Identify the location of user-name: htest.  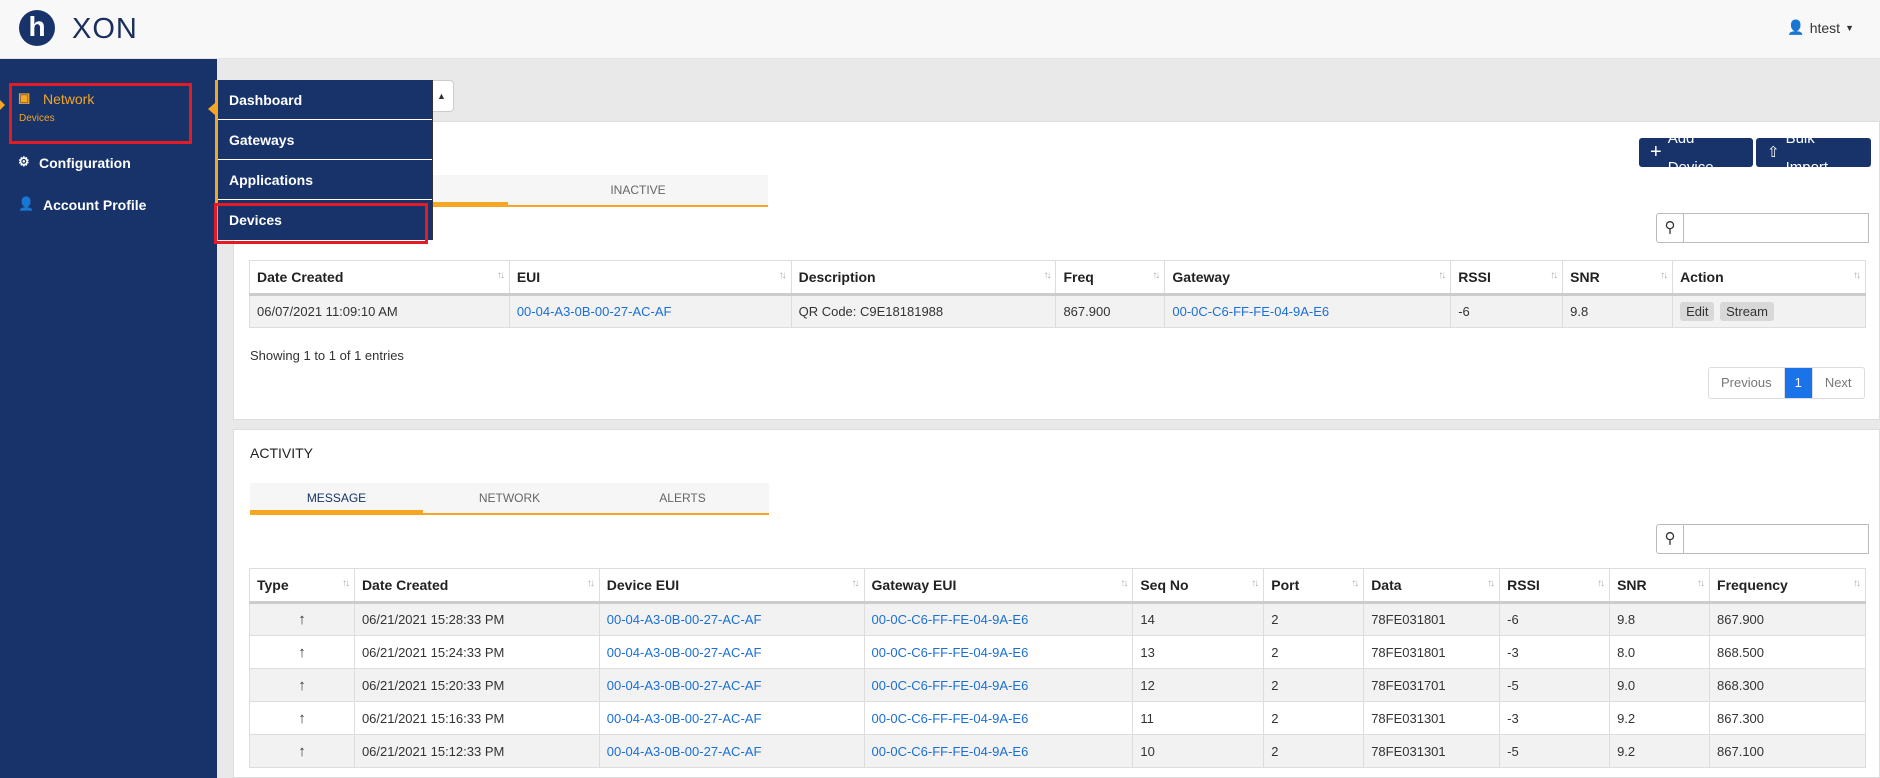
(1825, 27).